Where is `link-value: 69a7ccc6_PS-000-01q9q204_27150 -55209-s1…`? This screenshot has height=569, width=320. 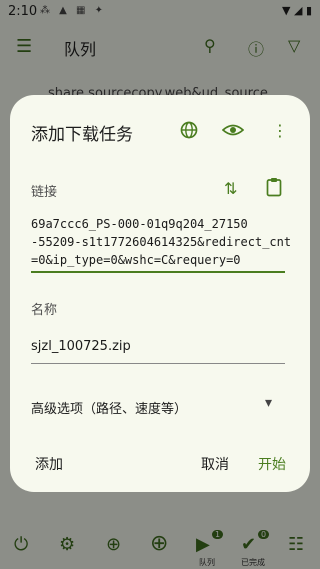
link-value: 69a7ccc6_PS-000-01q9q204_27150 -55209-s1… is located at coordinates (161, 242).